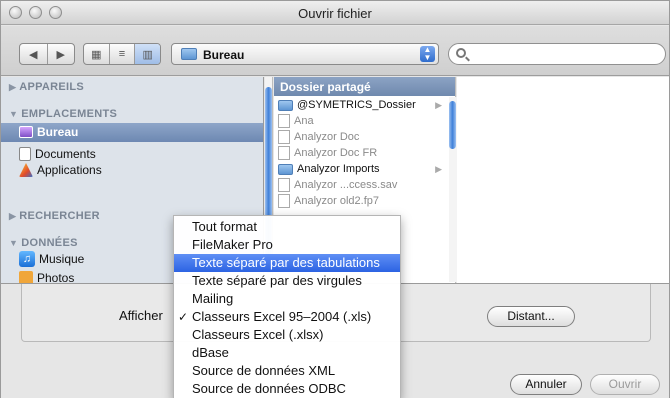 The image size is (670, 398). Describe the element at coordinates (46, 87) in the screenshot. I see `sidebar-section-appareils: ▶ APPAREILS` at that location.